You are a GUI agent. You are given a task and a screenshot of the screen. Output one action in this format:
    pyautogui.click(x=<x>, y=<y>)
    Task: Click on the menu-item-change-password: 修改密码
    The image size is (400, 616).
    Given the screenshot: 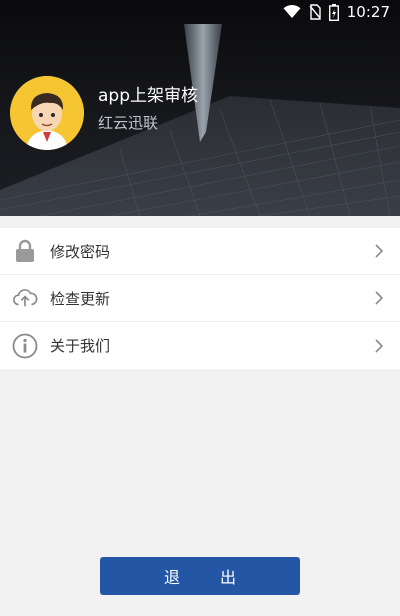 What is the action you would take?
    pyautogui.click(x=200, y=251)
    